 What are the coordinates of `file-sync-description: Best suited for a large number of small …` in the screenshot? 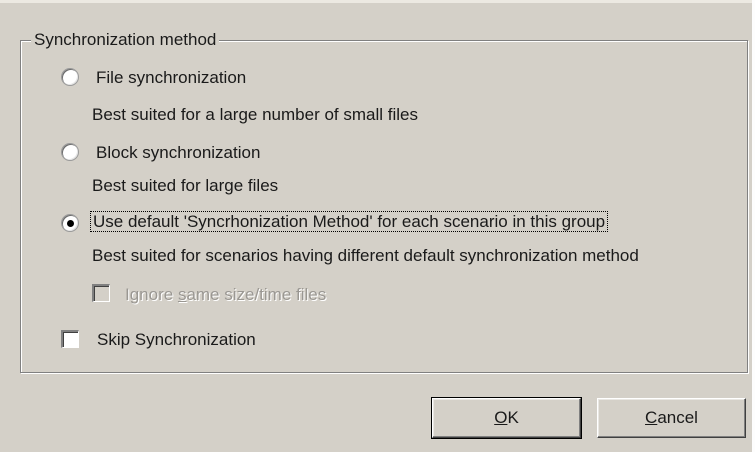 It's located at (255, 114).